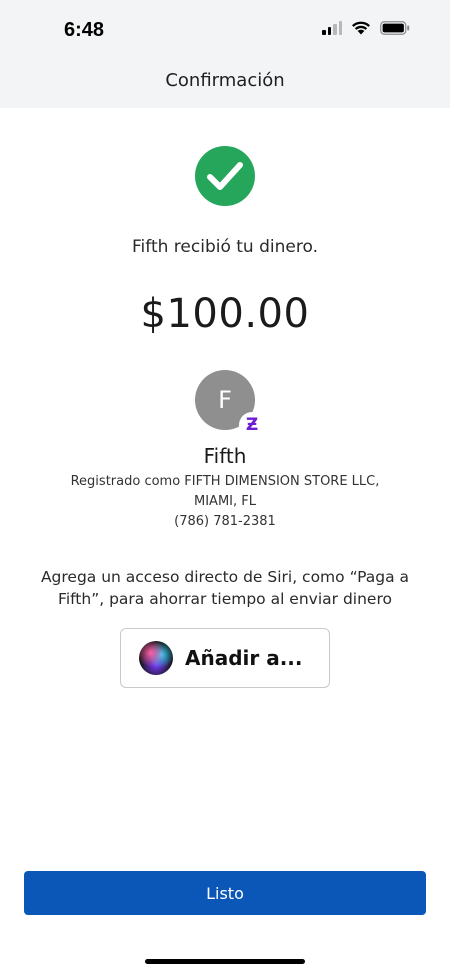 The height and width of the screenshot is (976, 450). What do you see at coordinates (84, 30) in the screenshot?
I see `status-time: 6:48` at bounding box center [84, 30].